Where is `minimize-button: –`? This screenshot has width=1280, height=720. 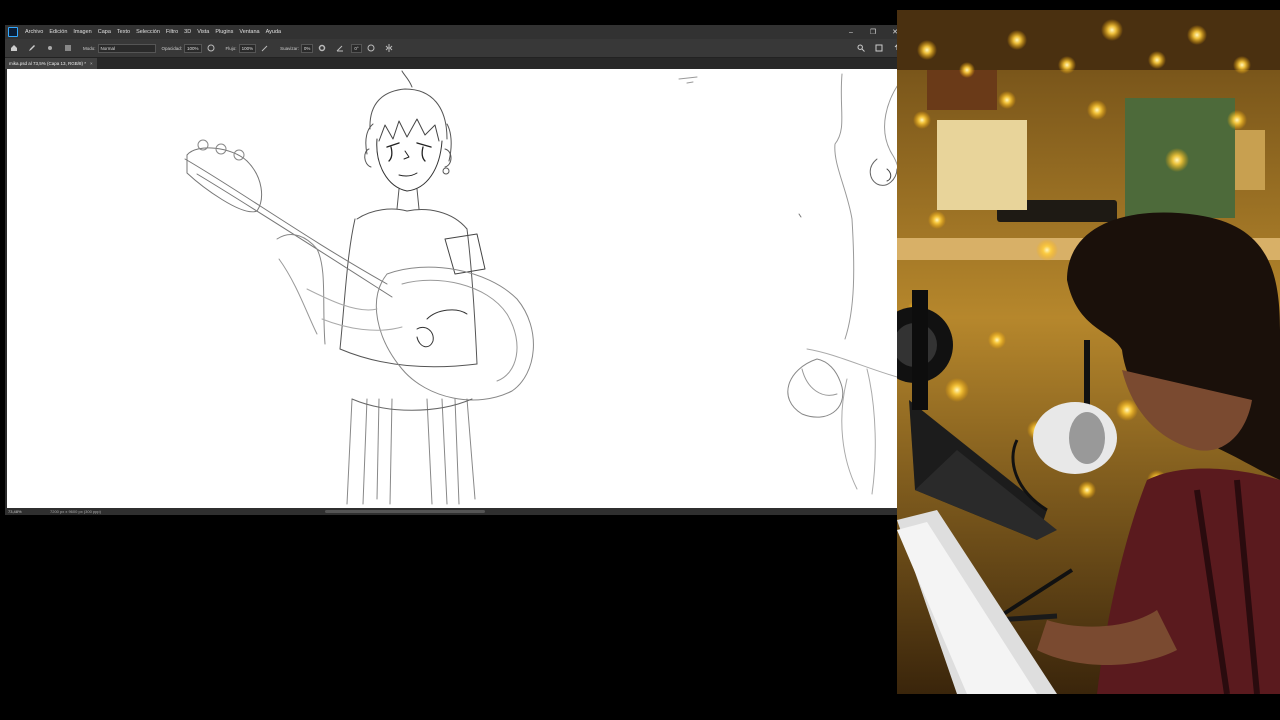 minimize-button: – is located at coordinates (851, 32).